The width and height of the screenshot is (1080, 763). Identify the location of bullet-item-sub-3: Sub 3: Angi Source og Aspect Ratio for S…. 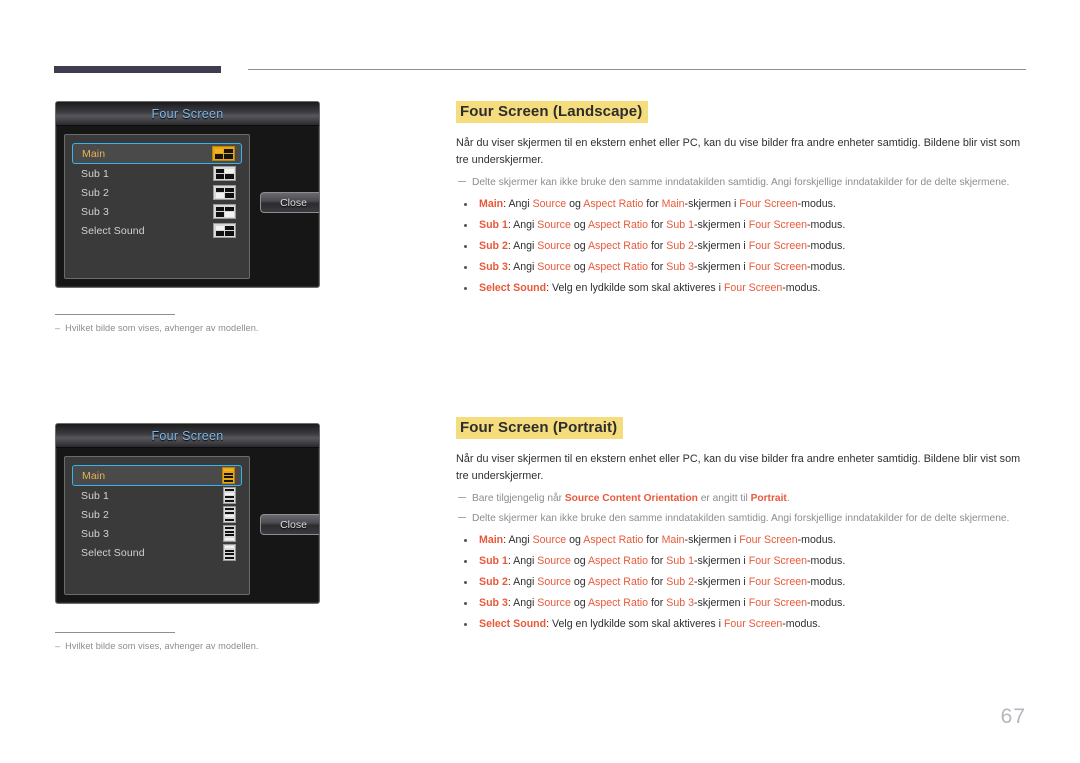
(741, 267).